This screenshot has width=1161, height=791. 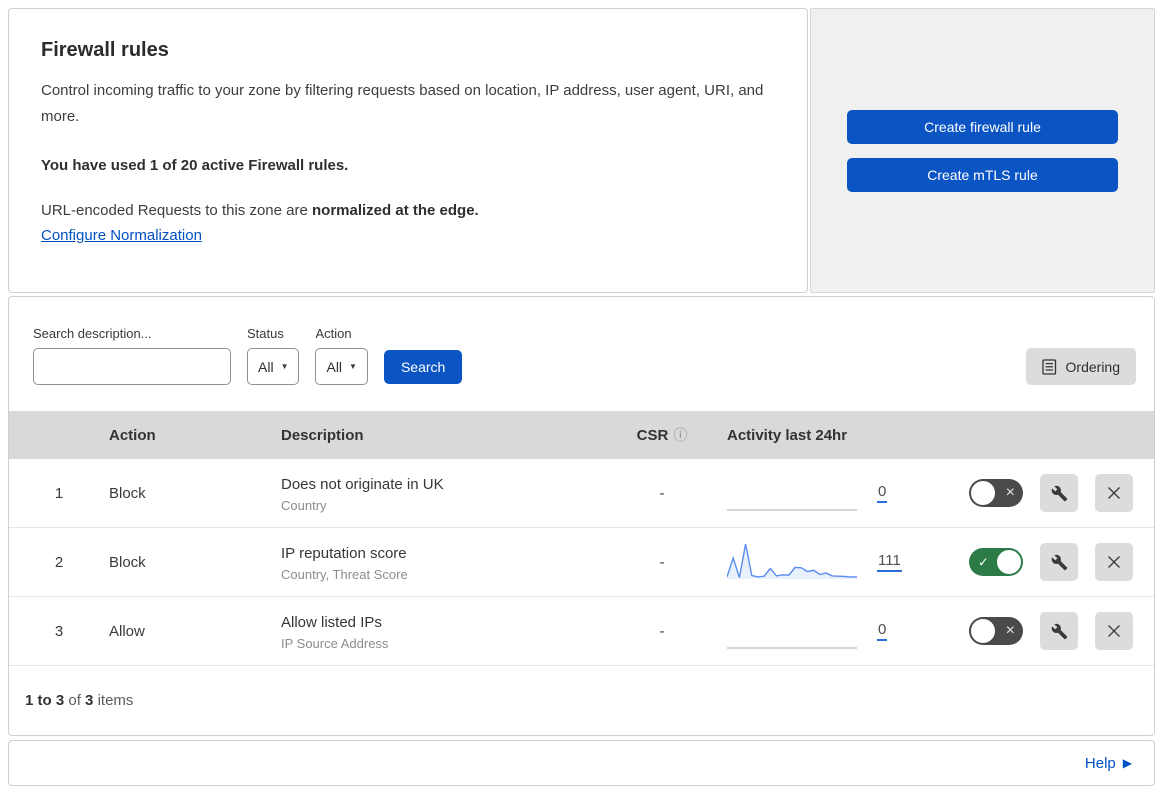 What do you see at coordinates (115, 700) in the screenshot?
I see `summary-items: items` at bounding box center [115, 700].